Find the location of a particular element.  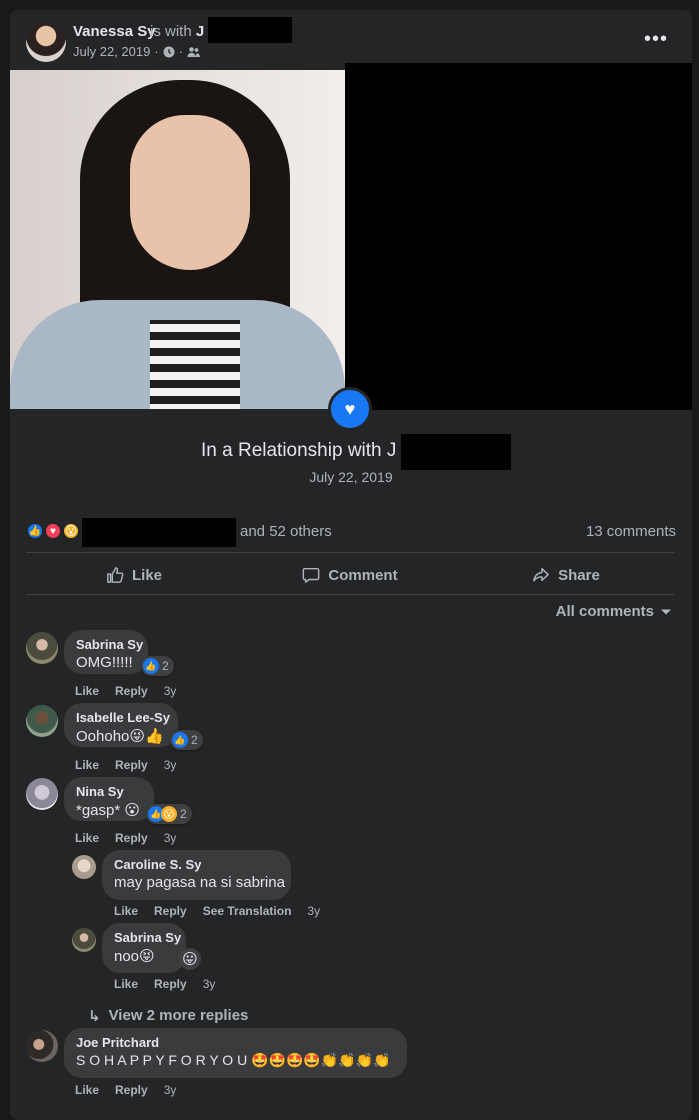

profile-photo is located at coordinates (177, 239).